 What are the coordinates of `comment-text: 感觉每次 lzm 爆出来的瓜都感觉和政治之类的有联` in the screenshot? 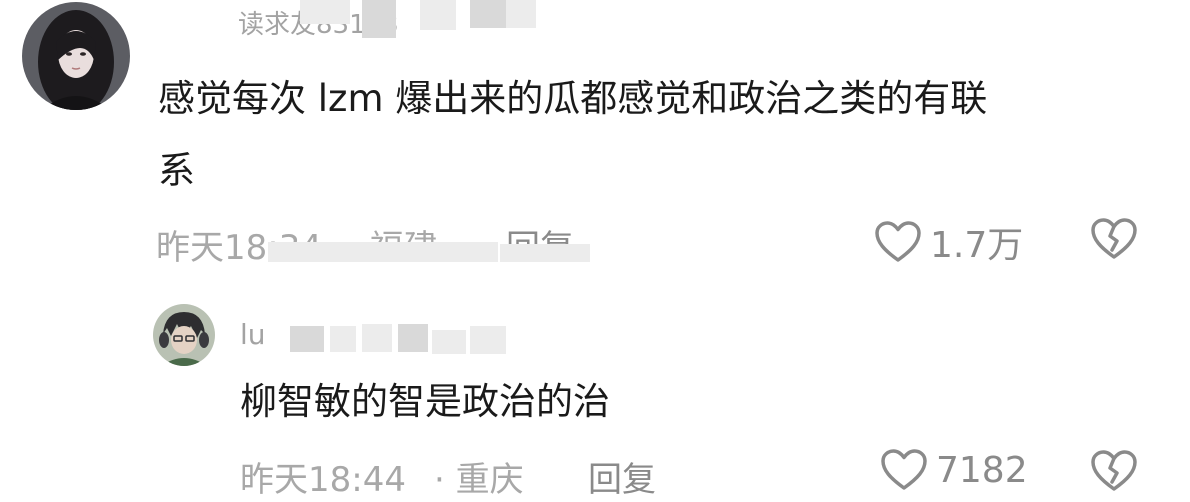 It's located at (573, 98).